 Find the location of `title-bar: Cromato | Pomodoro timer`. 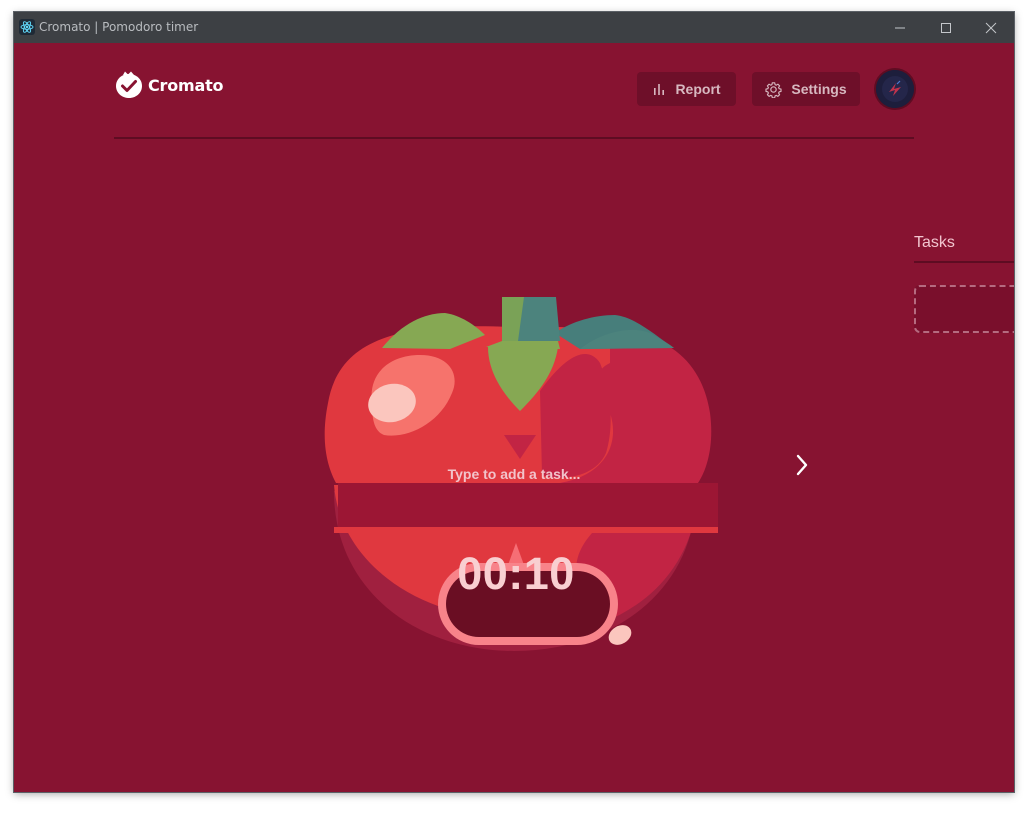

title-bar: Cromato | Pomodoro timer is located at coordinates (514, 27).